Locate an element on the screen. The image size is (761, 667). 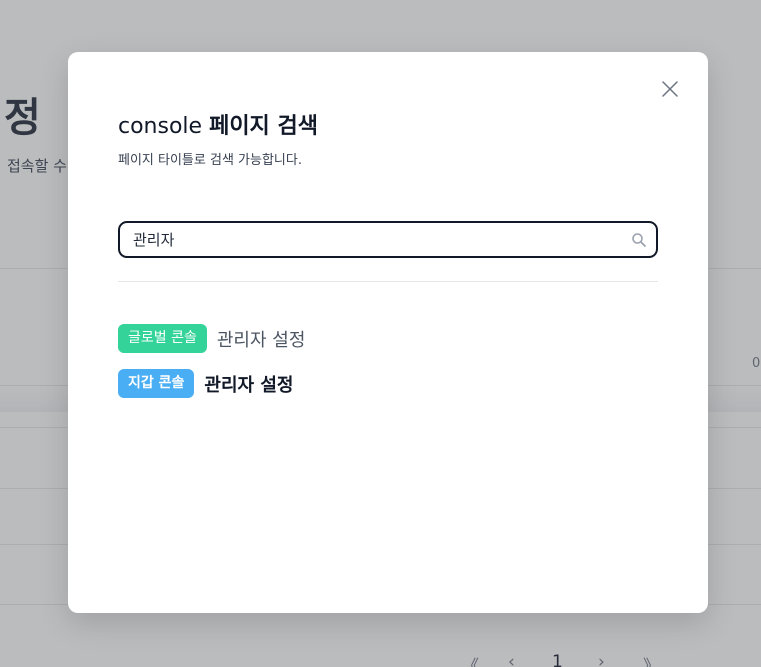
result-badge: 지갑 콘솔 is located at coordinates (156, 383).